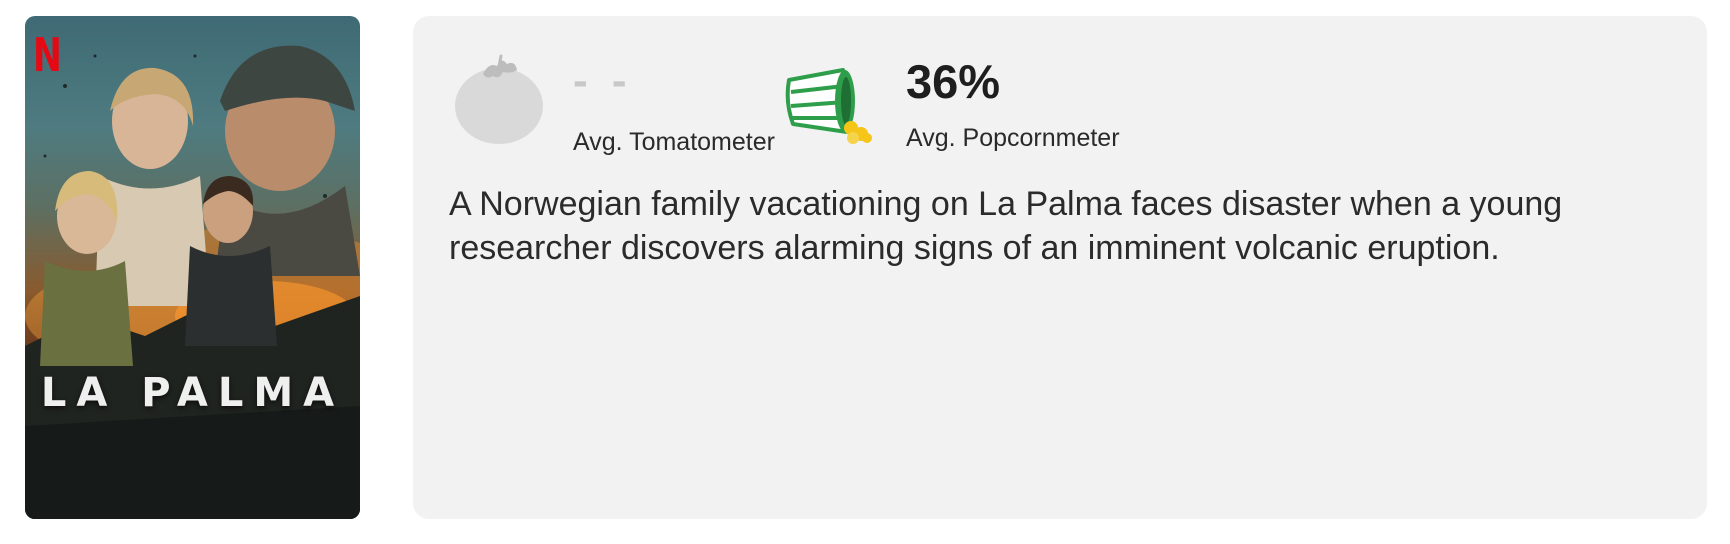 This screenshot has height=544, width=1730. What do you see at coordinates (1013, 138) in the screenshot?
I see `popcornmeter-label: Avg. Popcornmeter` at bounding box center [1013, 138].